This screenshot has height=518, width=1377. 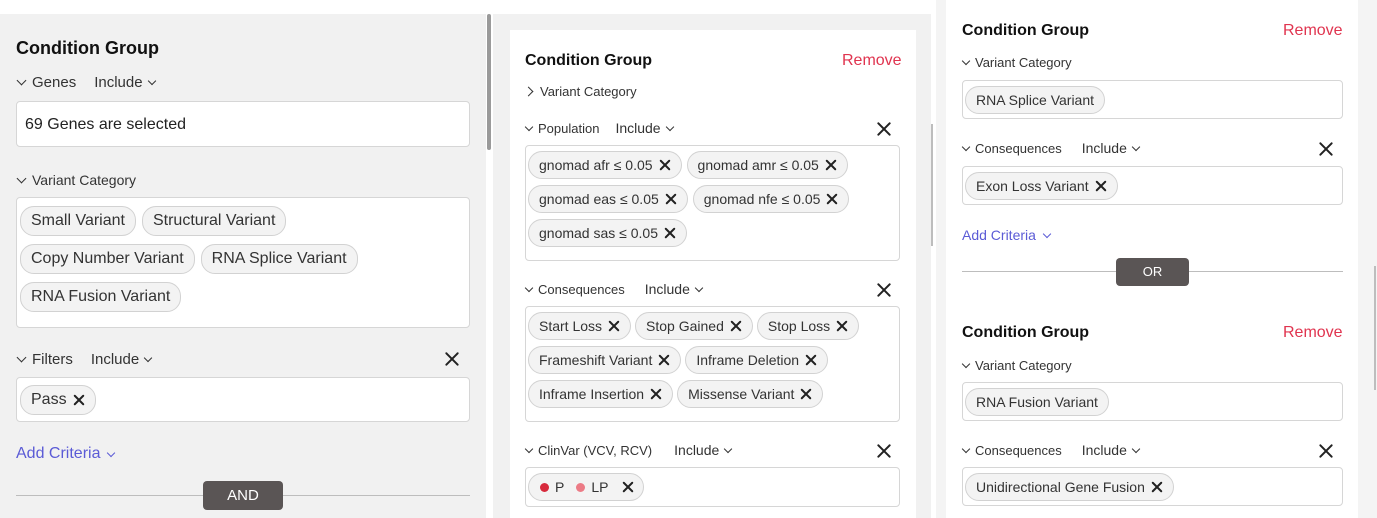 What do you see at coordinates (1041, 186) in the screenshot?
I see `chip-exon-loss-variant: Exon Loss Variant` at bounding box center [1041, 186].